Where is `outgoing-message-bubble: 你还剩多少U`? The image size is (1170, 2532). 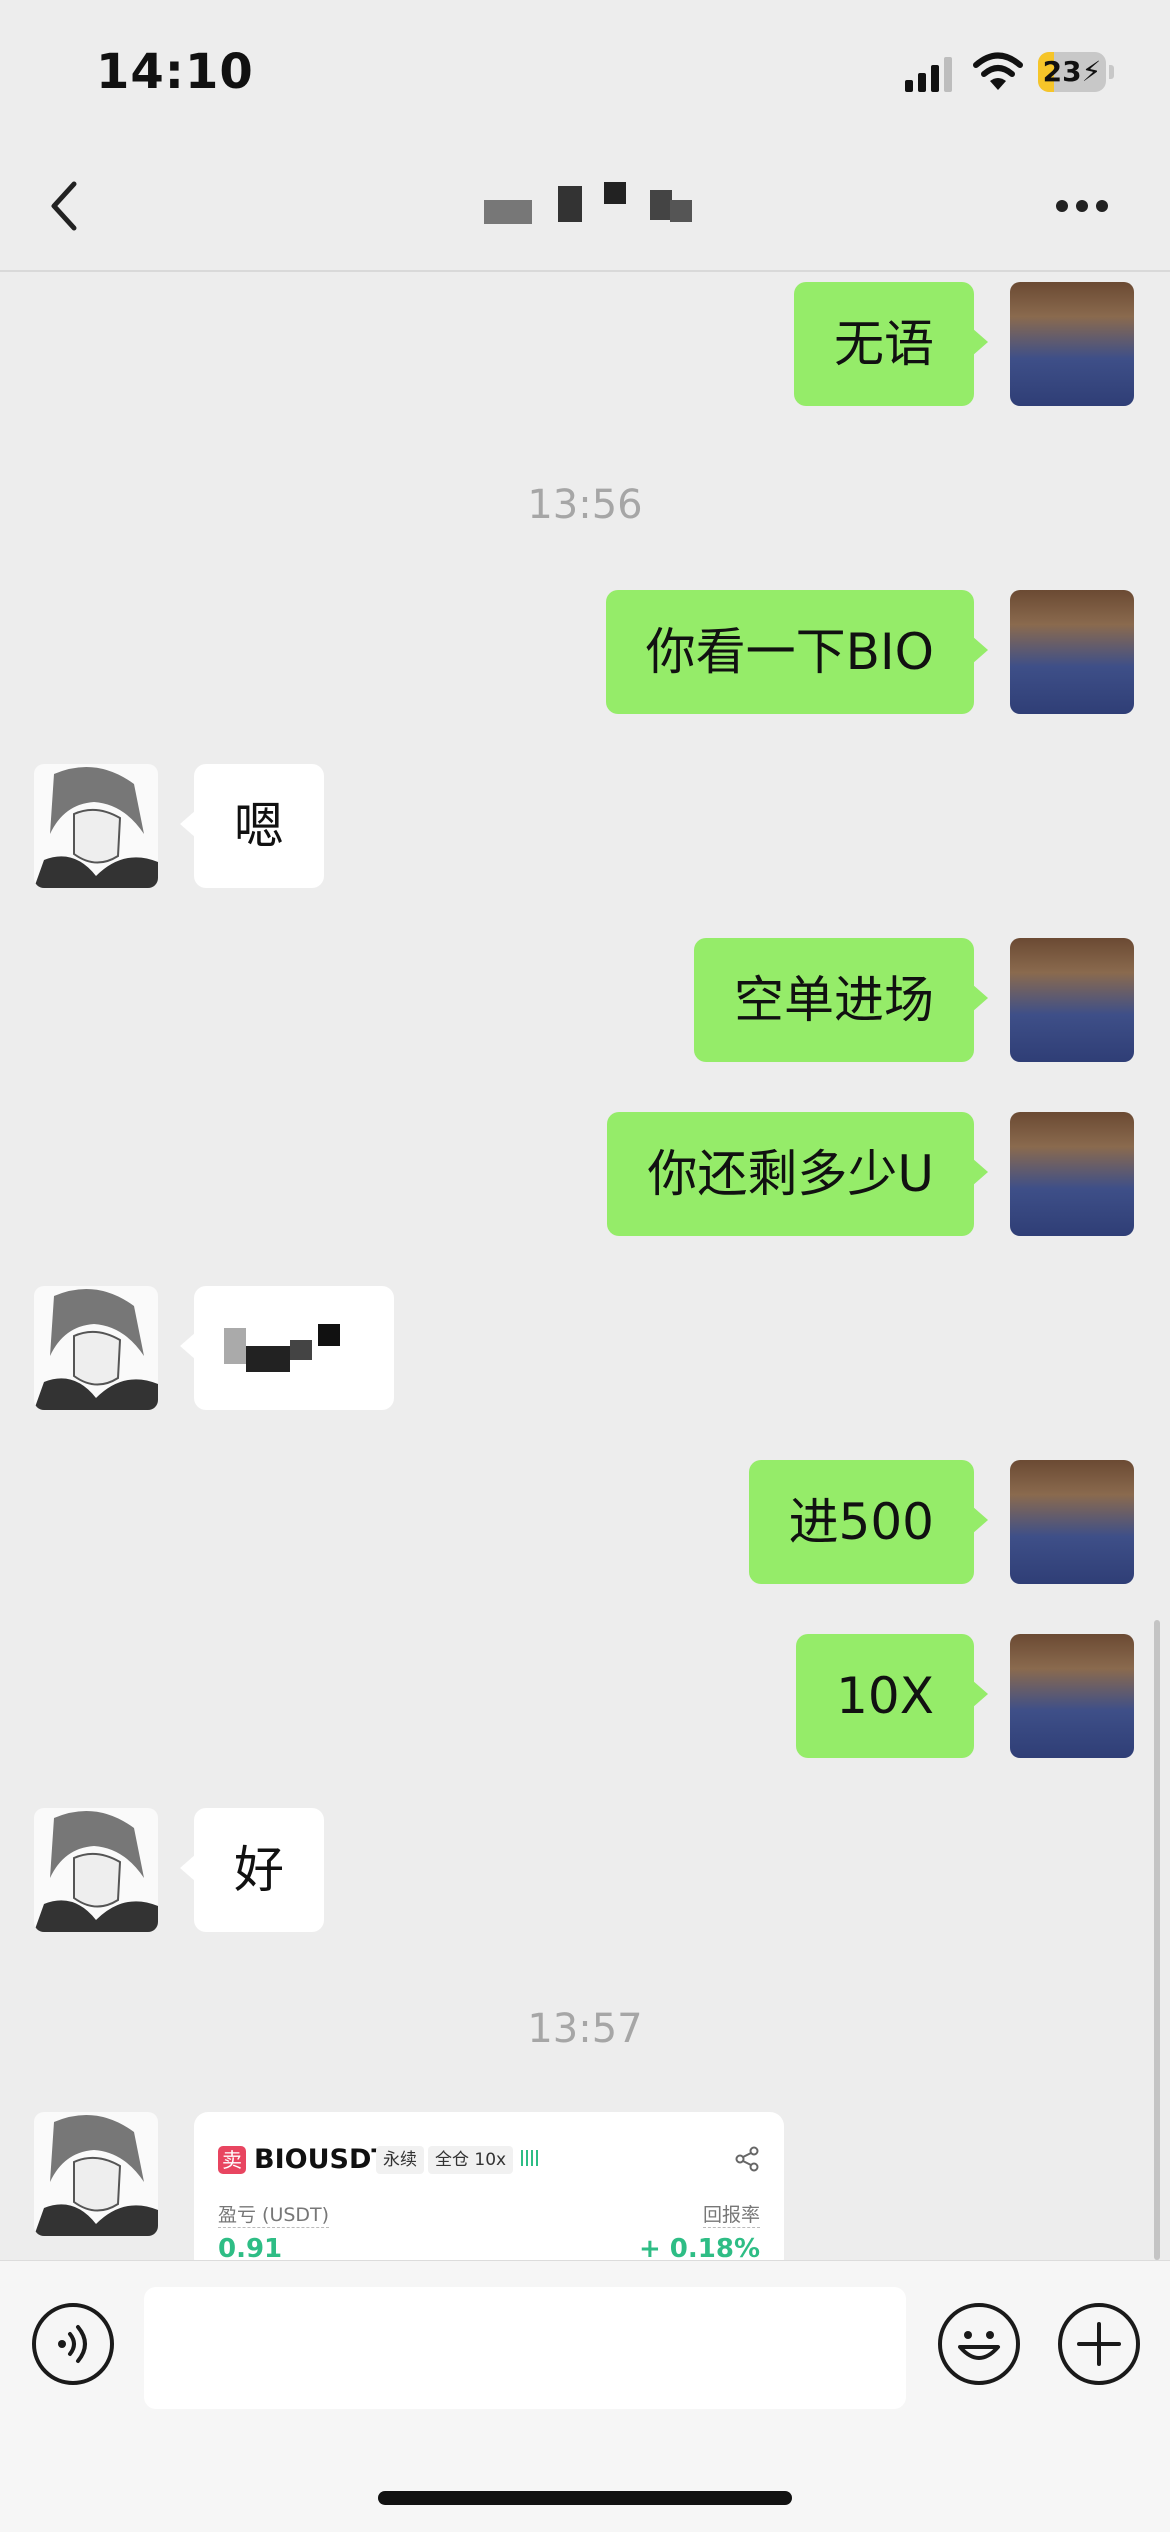
outgoing-message-bubble: 你还剩多少U is located at coordinates (797, 1174).